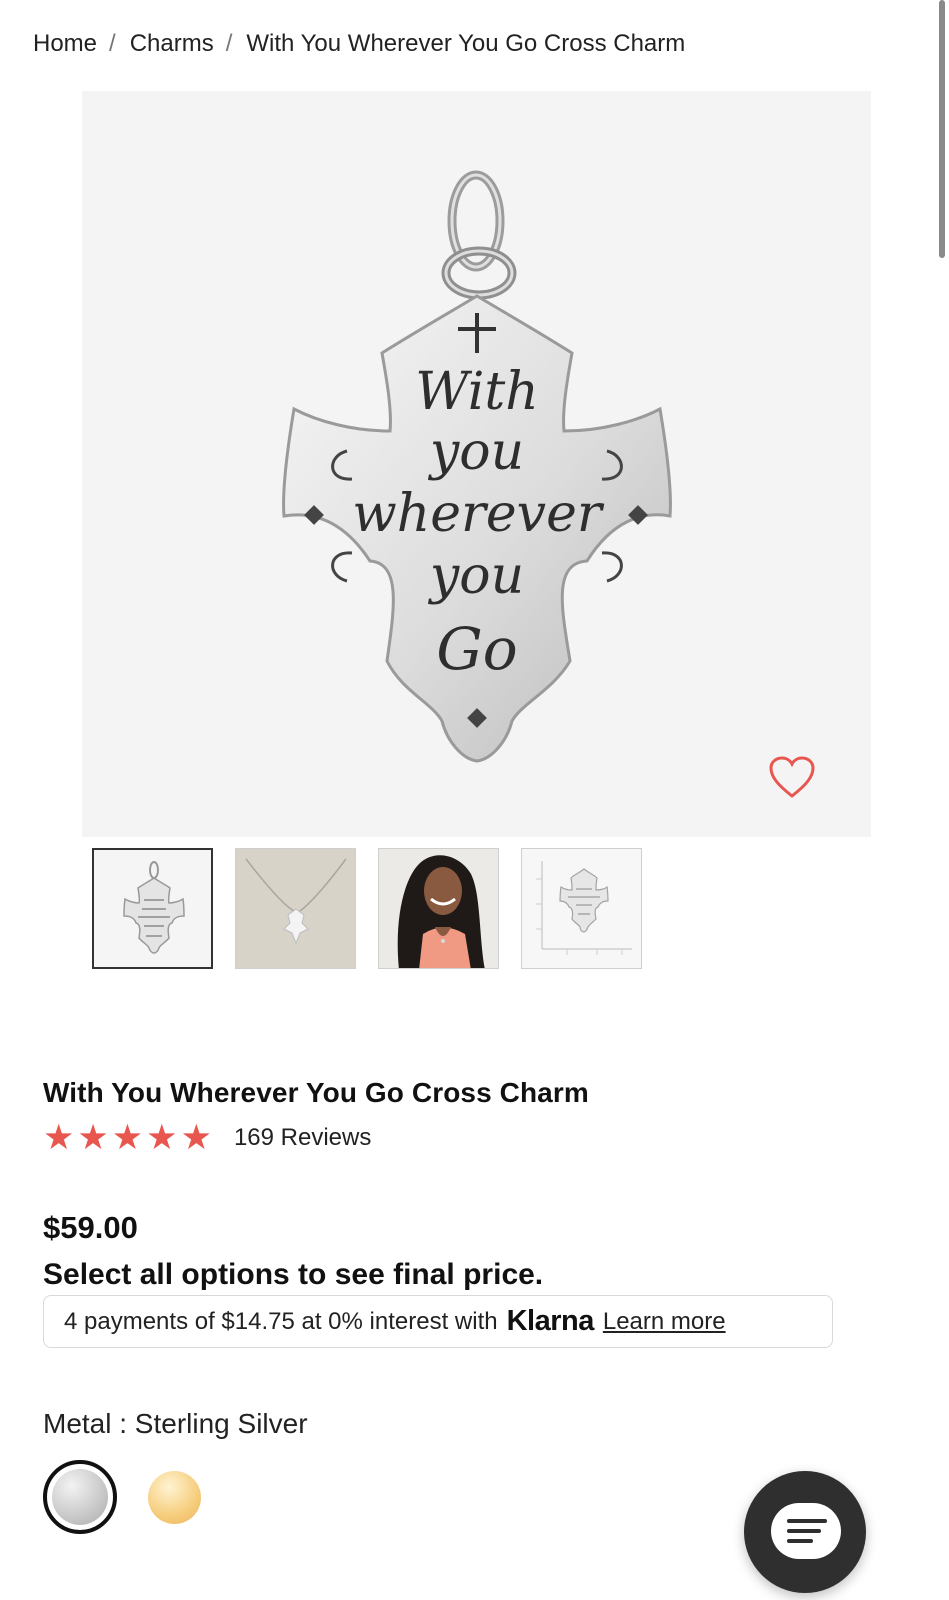 This screenshot has width=949, height=1600. I want to click on thumbnail-model-wearing, so click(438, 908).